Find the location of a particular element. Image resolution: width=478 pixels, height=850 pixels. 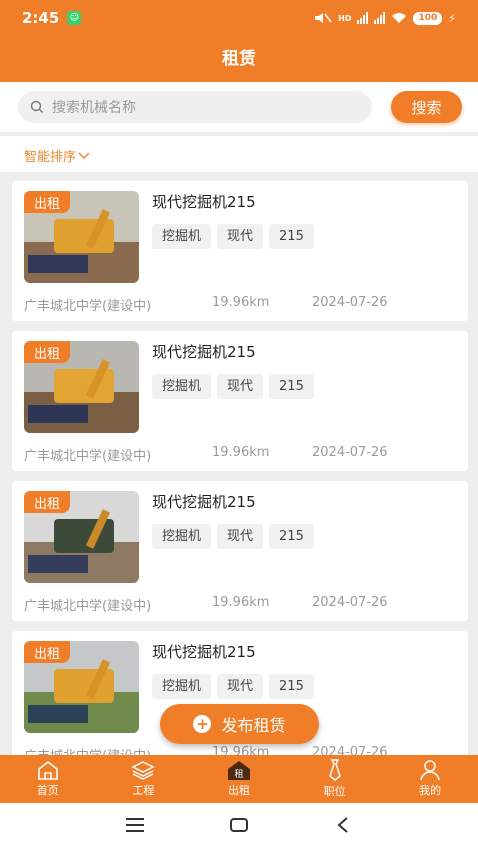

sort-label: 智能排序 is located at coordinates (50, 157).